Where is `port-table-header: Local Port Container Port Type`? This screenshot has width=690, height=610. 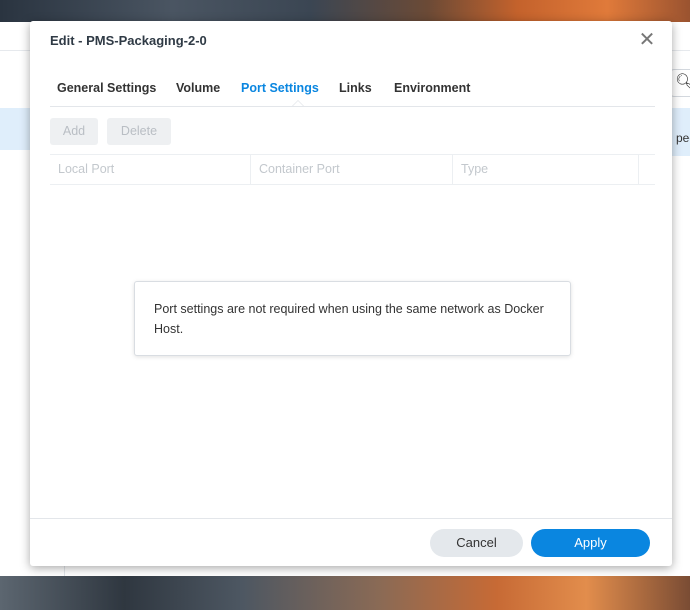 port-table-header: Local Port Container Port Type is located at coordinates (352, 169).